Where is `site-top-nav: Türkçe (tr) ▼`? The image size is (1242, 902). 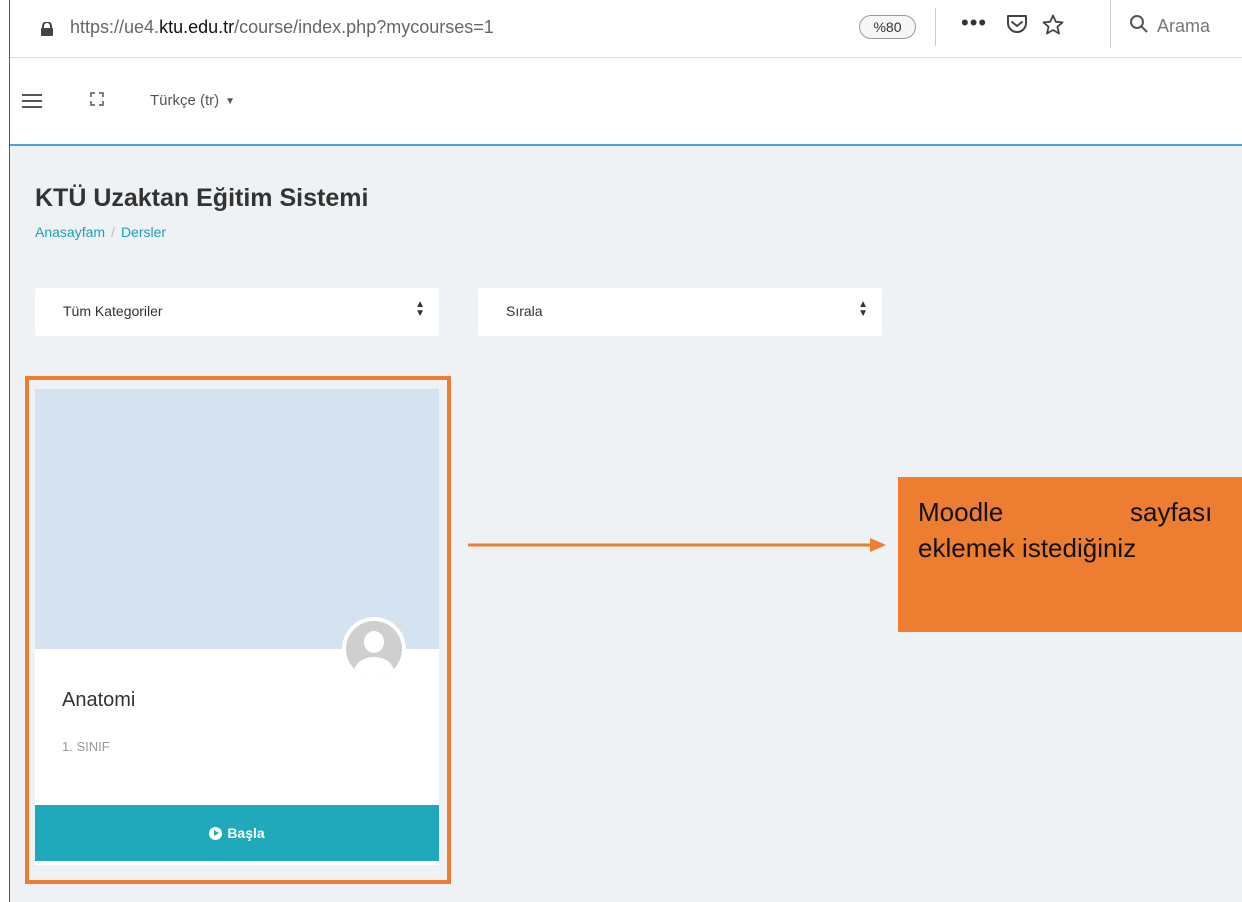 site-top-nav: Türkçe (tr) ▼ is located at coordinates (626, 102).